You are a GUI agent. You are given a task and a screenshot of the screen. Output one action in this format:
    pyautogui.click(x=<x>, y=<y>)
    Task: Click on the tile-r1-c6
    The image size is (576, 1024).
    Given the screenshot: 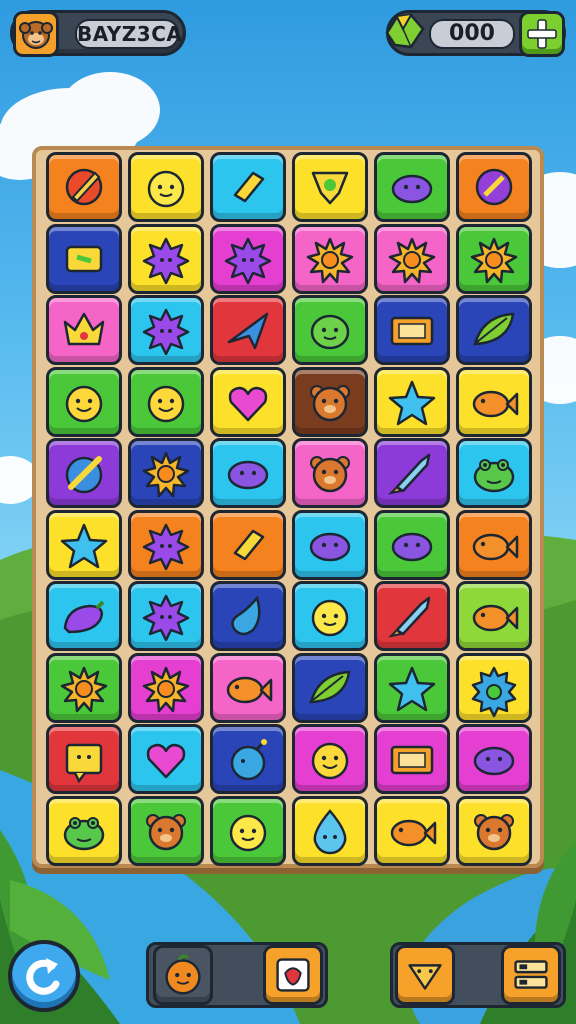 What is the action you would take?
    pyautogui.click(x=494, y=187)
    